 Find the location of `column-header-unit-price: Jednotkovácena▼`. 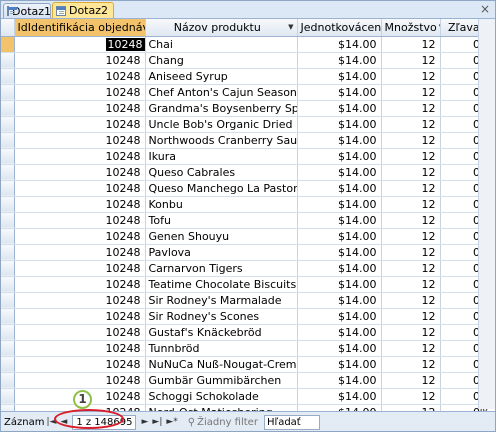

column-header-unit-price: Jednotkovácena▼ is located at coordinates (339, 28).